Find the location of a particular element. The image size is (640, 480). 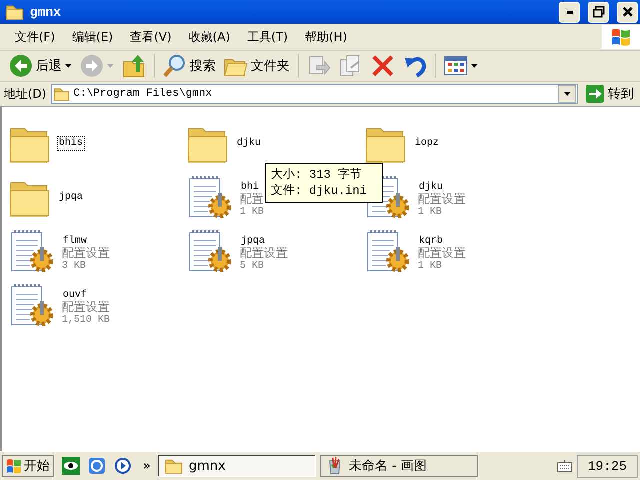

address-label: 地址(D) is located at coordinates (25, 94).